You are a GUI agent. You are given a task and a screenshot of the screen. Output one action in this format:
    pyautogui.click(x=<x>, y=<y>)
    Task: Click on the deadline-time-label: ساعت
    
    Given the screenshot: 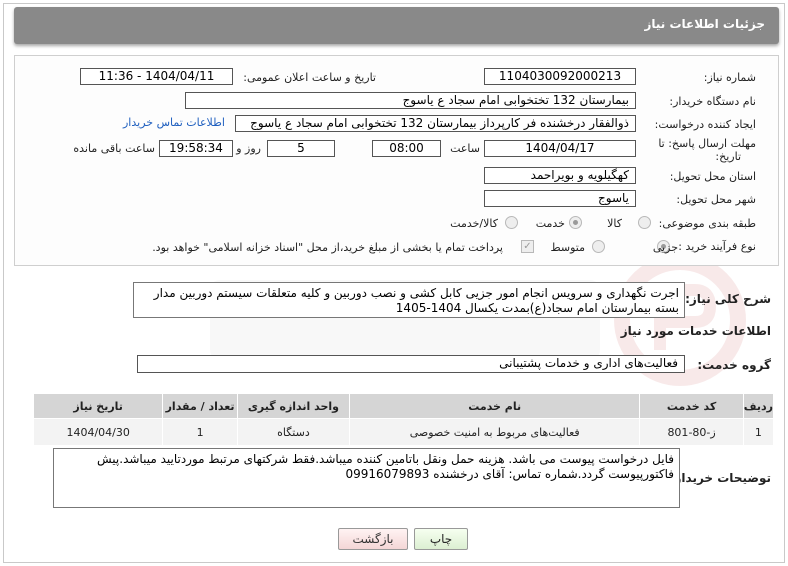 What is the action you would take?
    pyautogui.click(x=465, y=148)
    